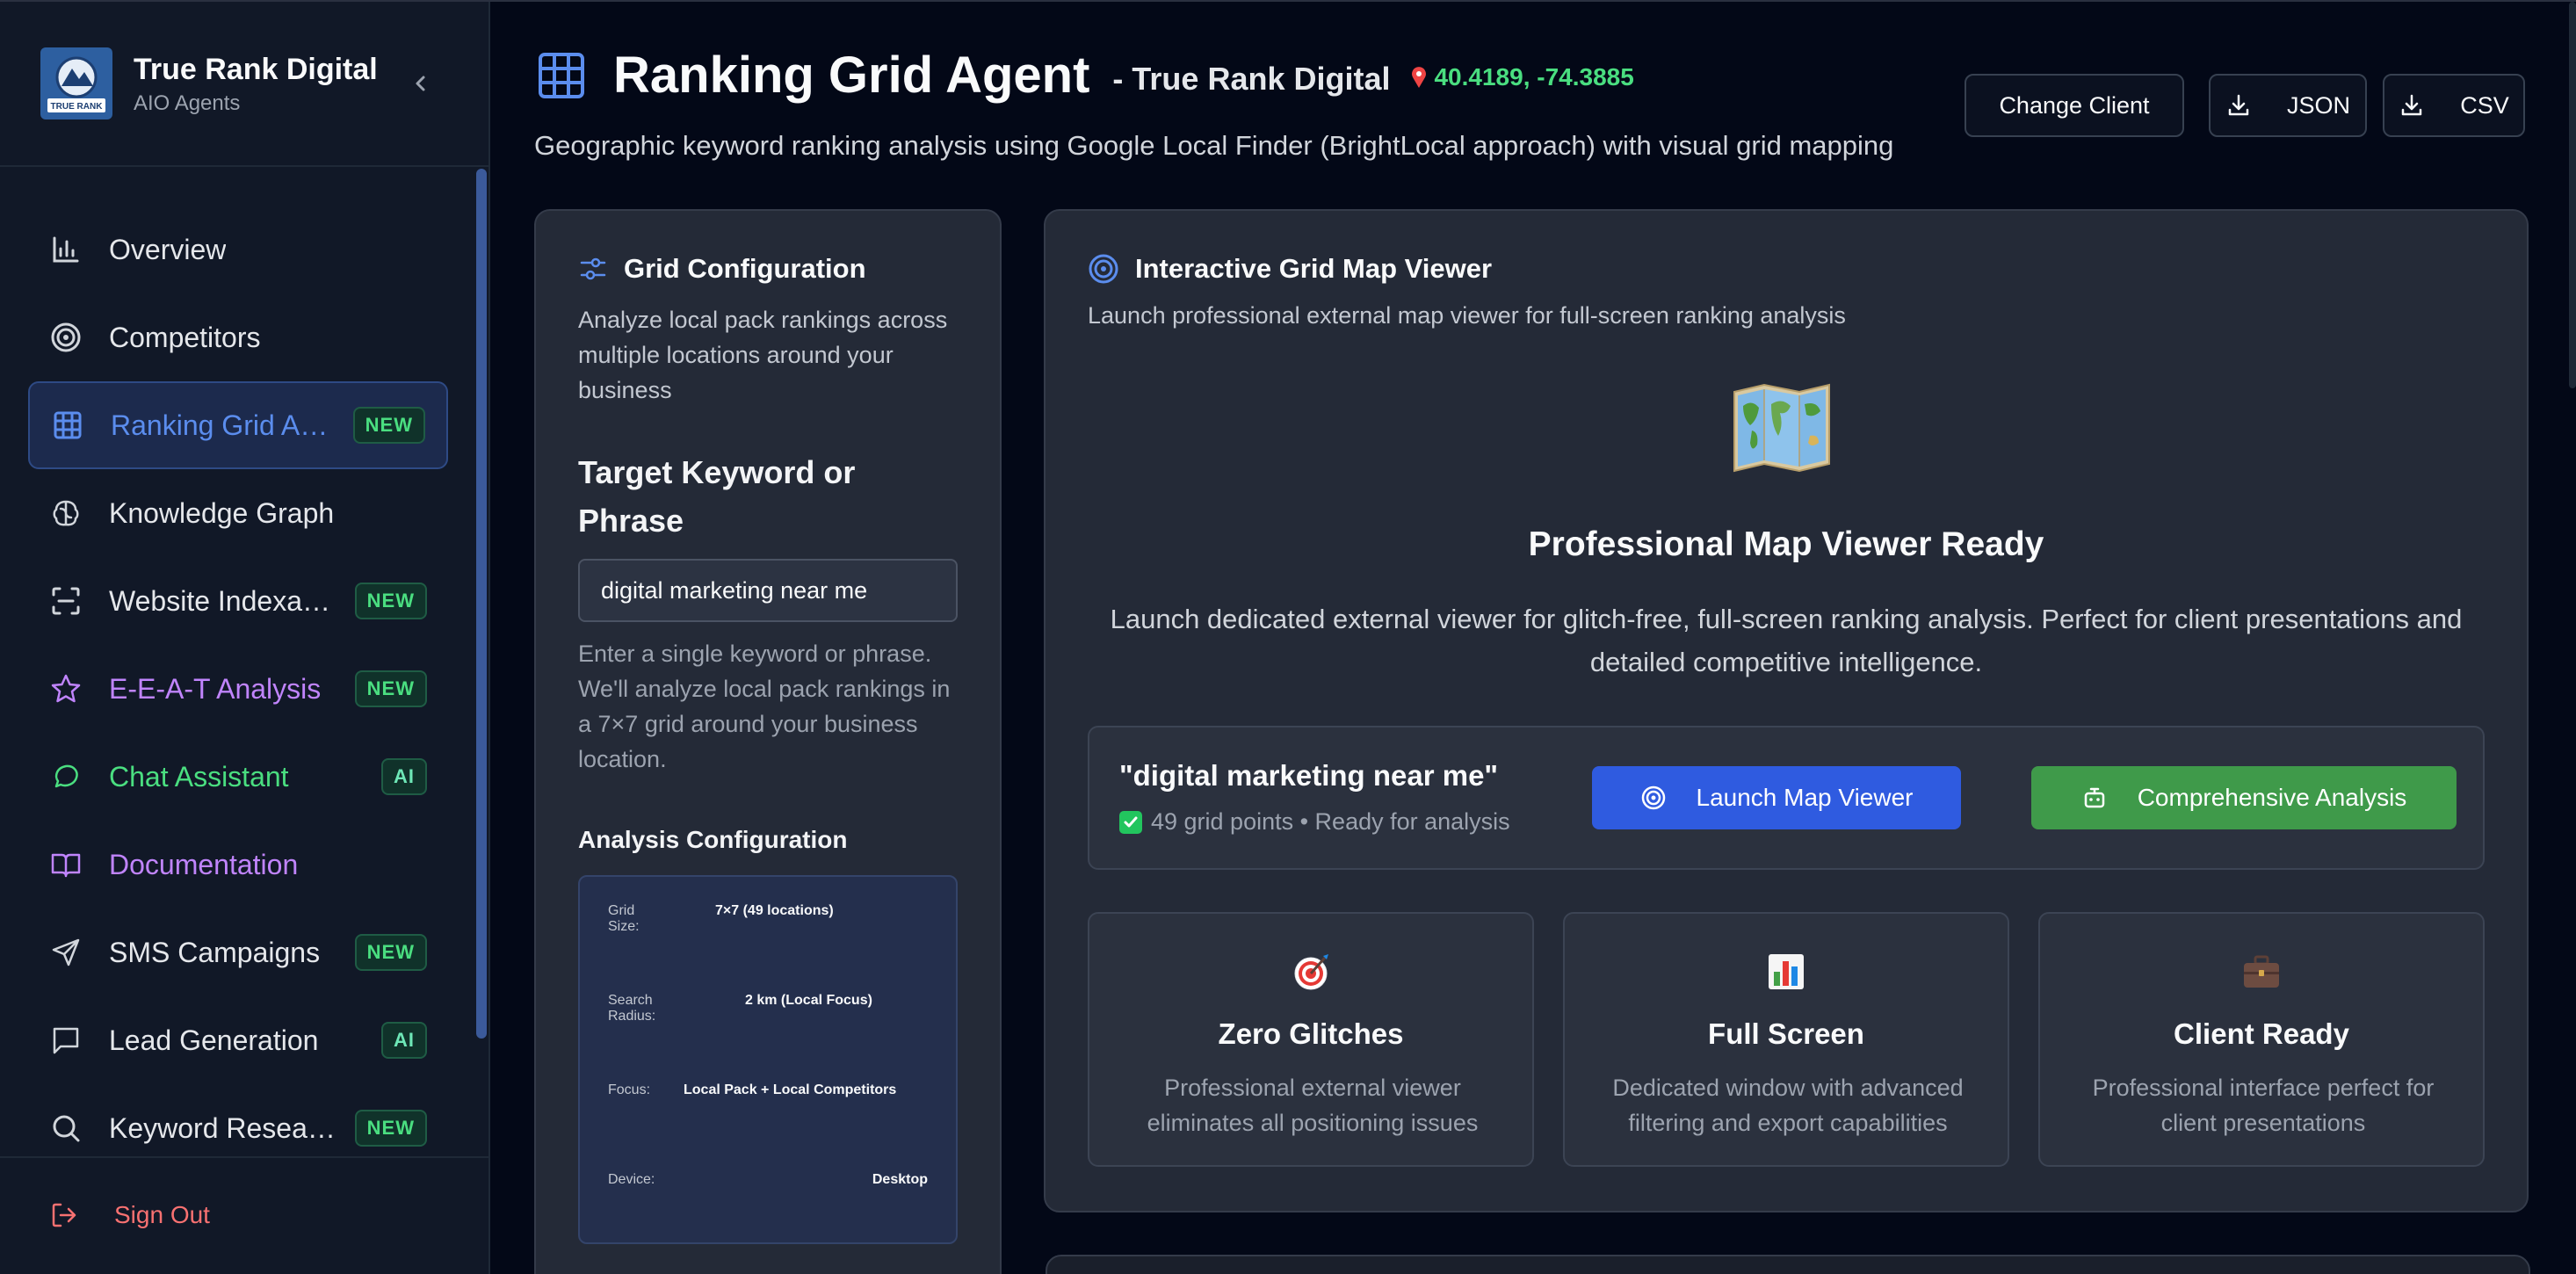  What do you see at coordinates (245, 1157) in the screenshot?
I see `sidebar-footer-divider` at bounding box center [245, 1157].